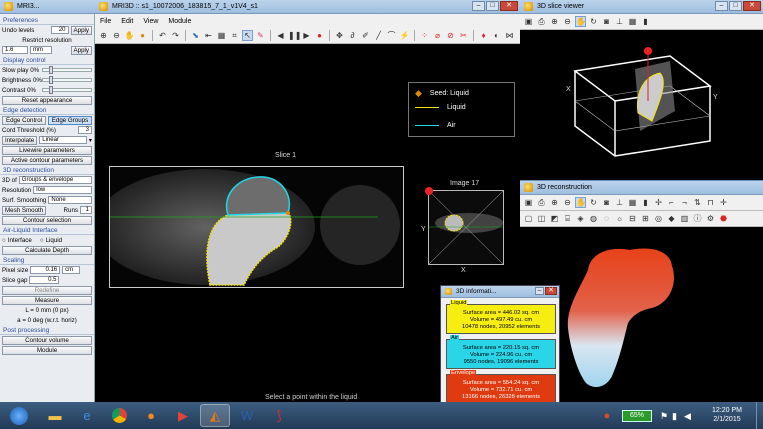  I want to click on interface-radio: ○, so click(4, 240).